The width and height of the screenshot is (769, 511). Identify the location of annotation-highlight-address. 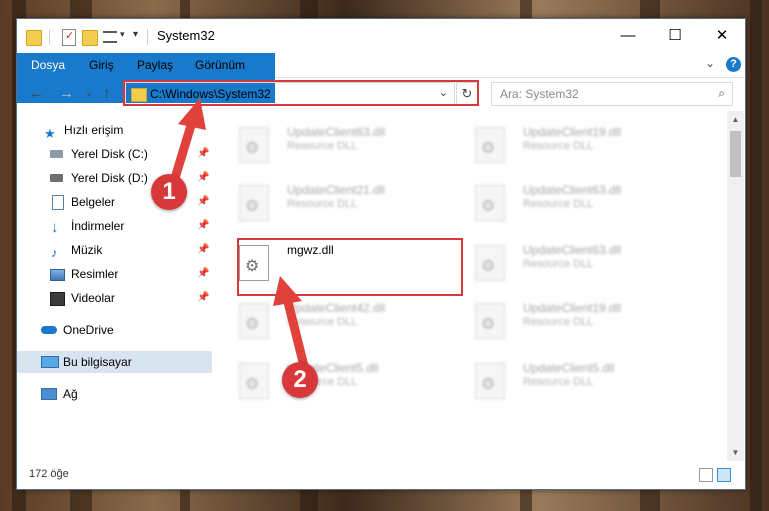
(301, 93).